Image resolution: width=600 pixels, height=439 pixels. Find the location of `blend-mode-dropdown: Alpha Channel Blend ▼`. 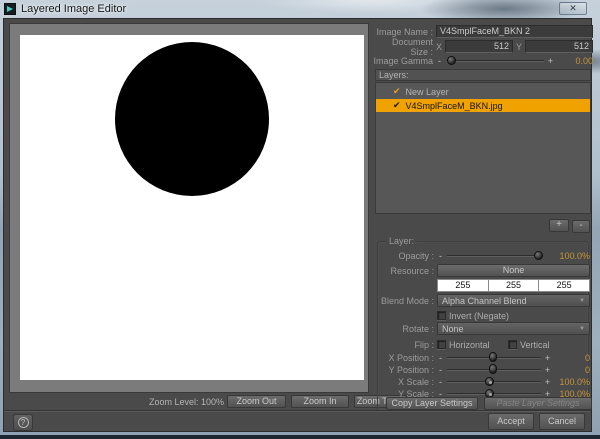

blend-mode-dropdown: Alpha Channel Blend ▼ is located at coordinates (513, 300).